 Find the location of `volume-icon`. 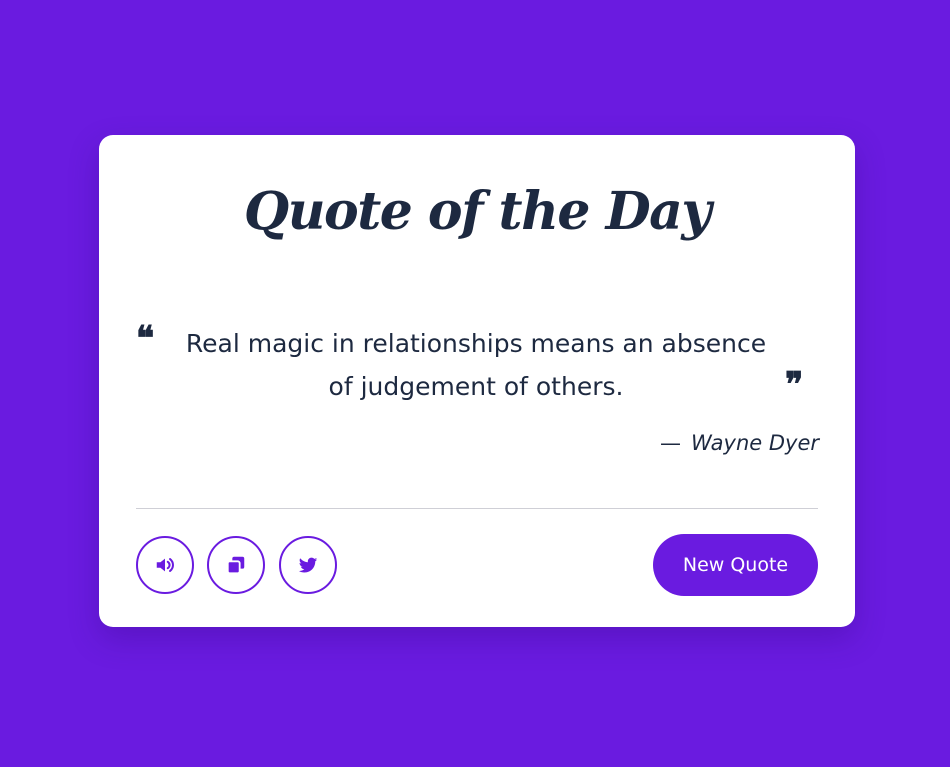

volume-icon is located at coordinates (165, 565).